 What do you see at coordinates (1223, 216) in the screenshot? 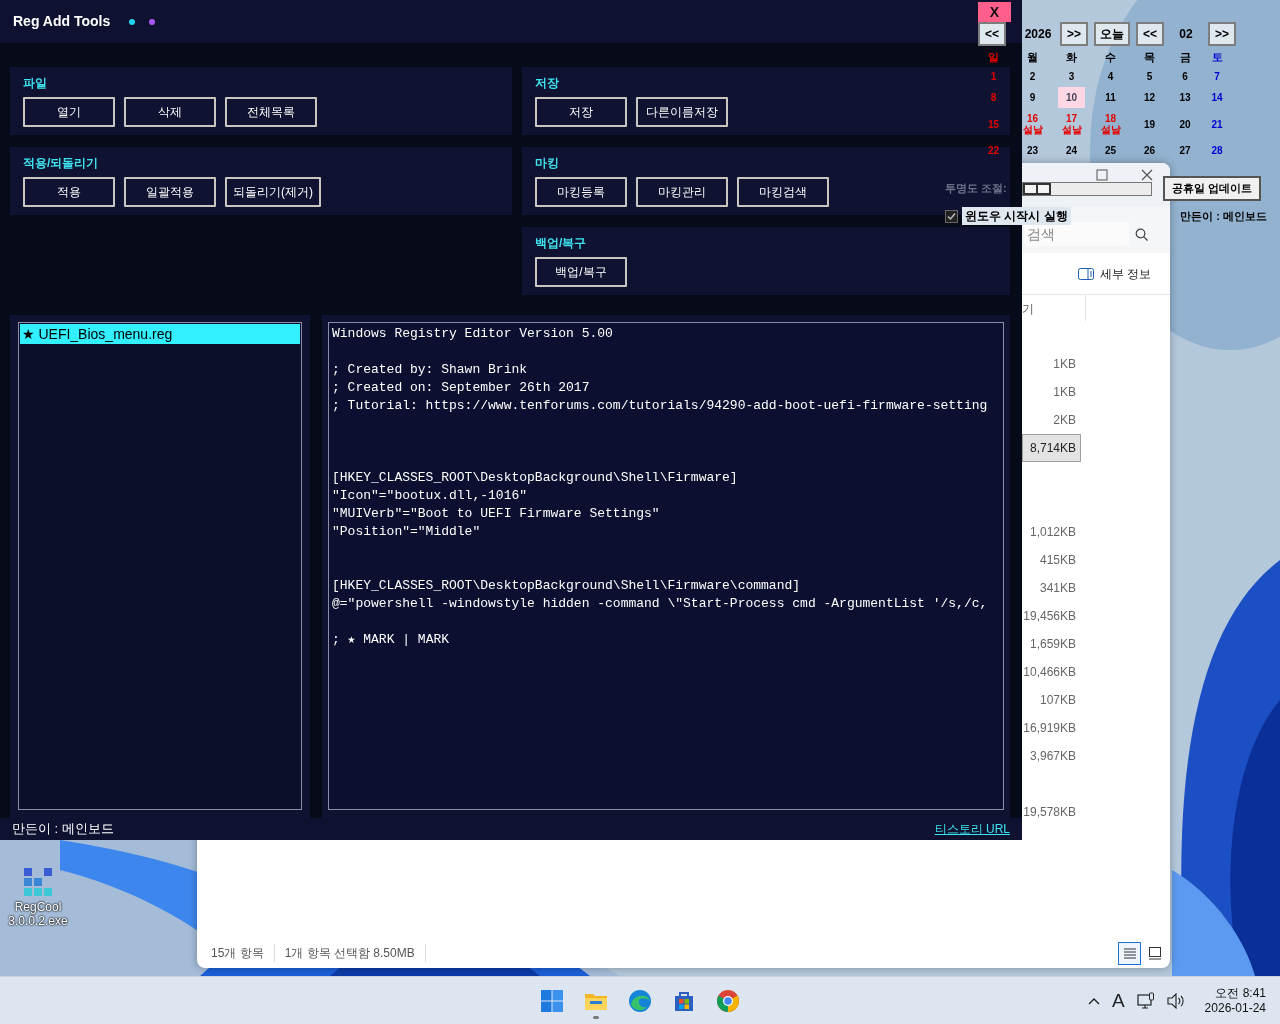
I see `author-text: 만든이 : 메인보드` at bounding box center [1223, 216].